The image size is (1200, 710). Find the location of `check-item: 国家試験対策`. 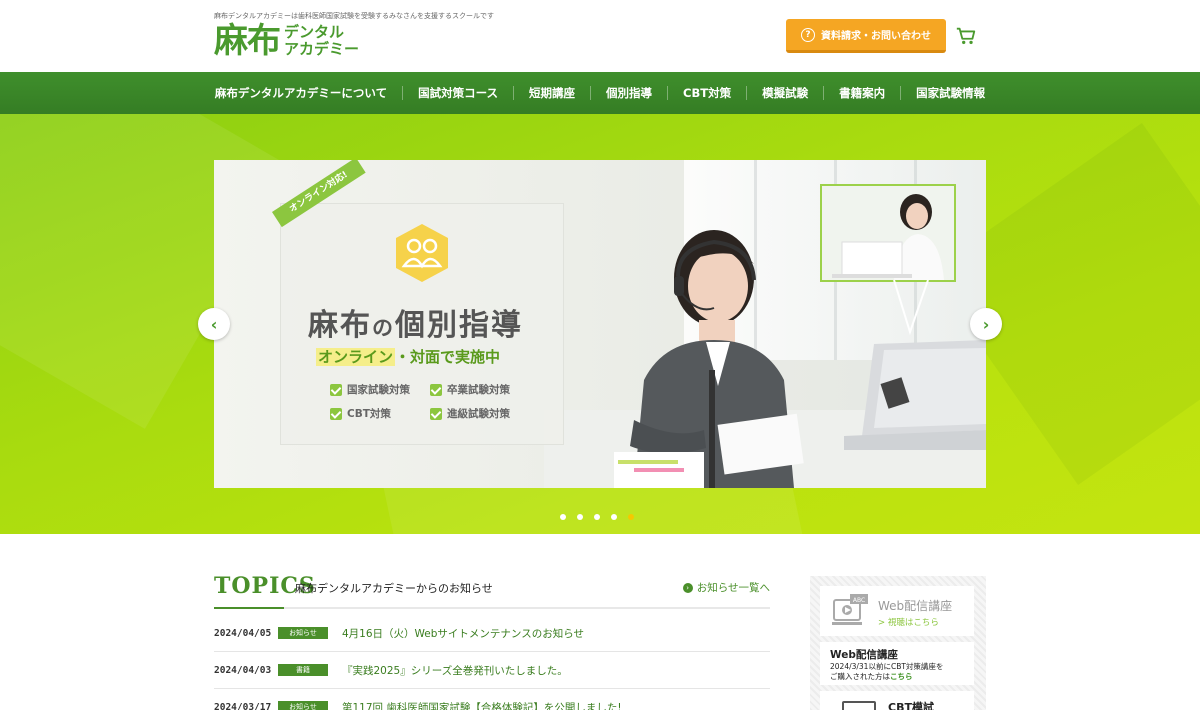

check-item: 国家試験対策 is located at coordinates (380, 389).